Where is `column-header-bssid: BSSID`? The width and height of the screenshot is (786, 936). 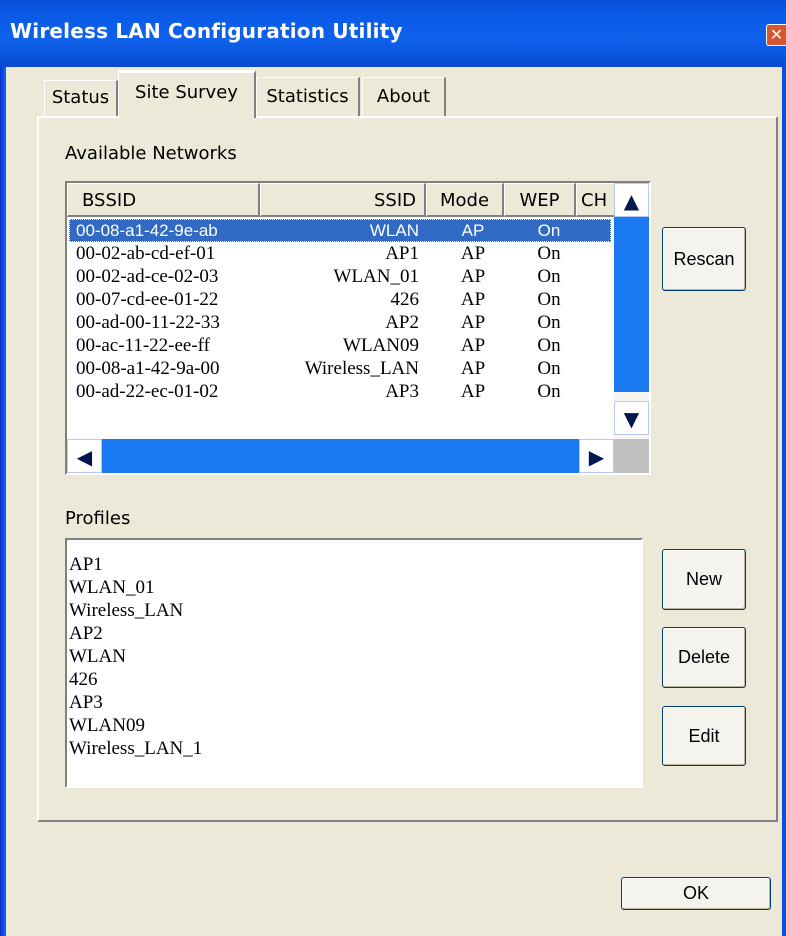 column-header-bssid: BSSID is located at coordinates (163, 200).